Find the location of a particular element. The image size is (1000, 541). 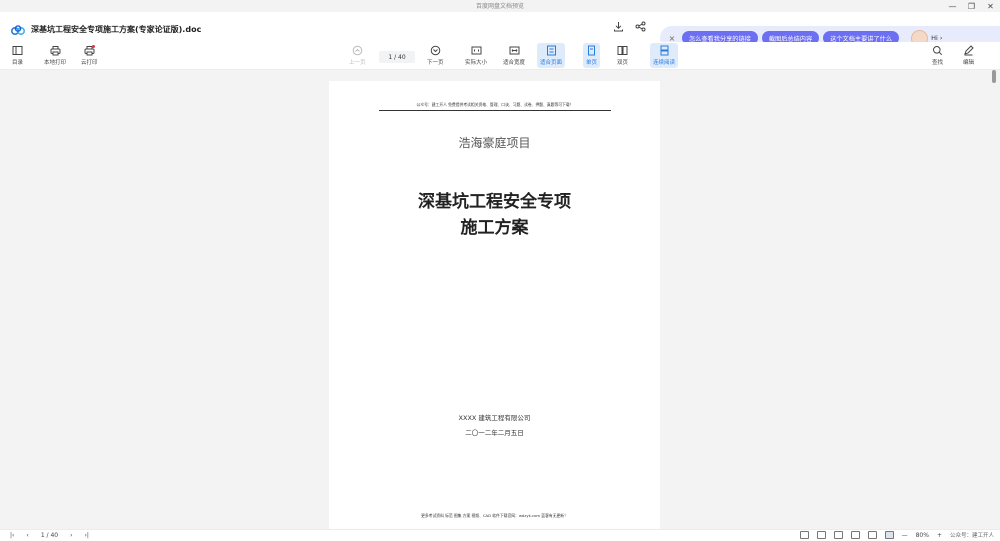

bottom-view-controls: — 80% + 公众号：建工开人 is located at coordinates (896, 535).